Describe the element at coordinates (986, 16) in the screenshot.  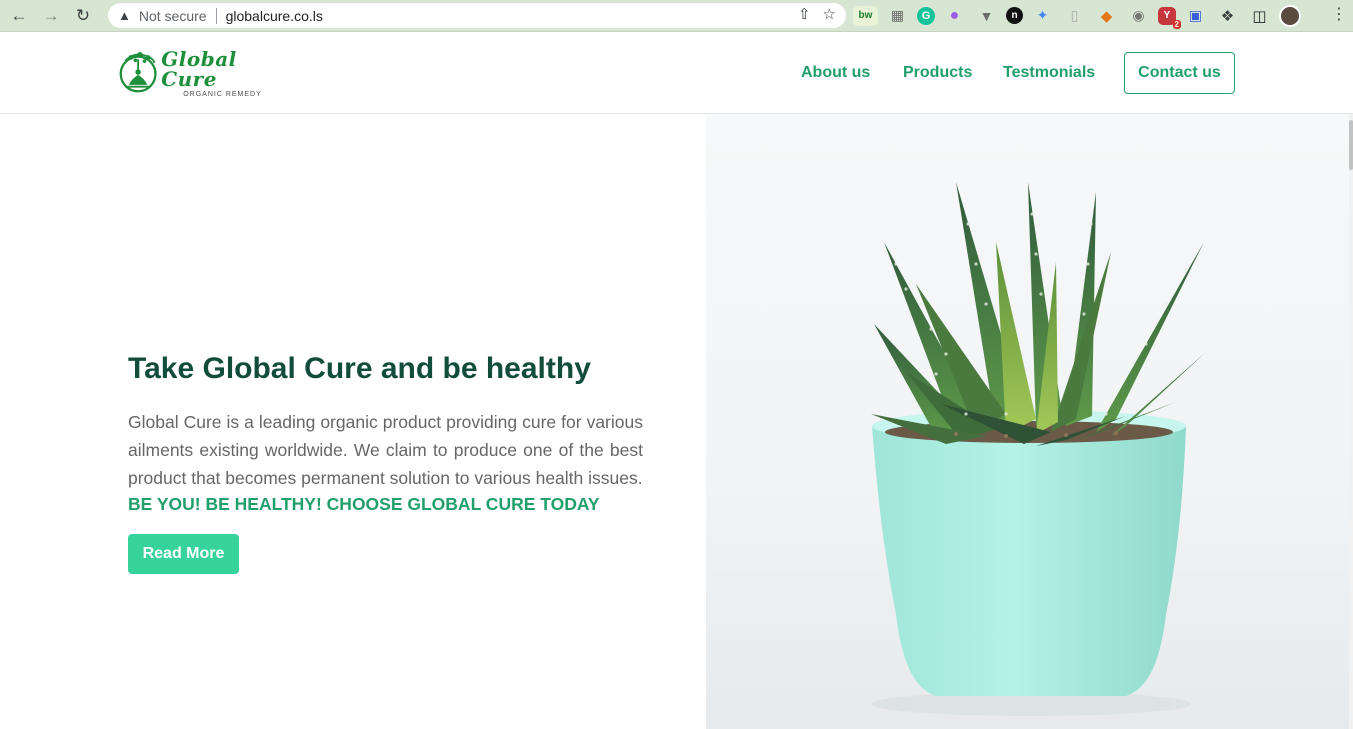
I see `vimium-icon: ▼` at that location.